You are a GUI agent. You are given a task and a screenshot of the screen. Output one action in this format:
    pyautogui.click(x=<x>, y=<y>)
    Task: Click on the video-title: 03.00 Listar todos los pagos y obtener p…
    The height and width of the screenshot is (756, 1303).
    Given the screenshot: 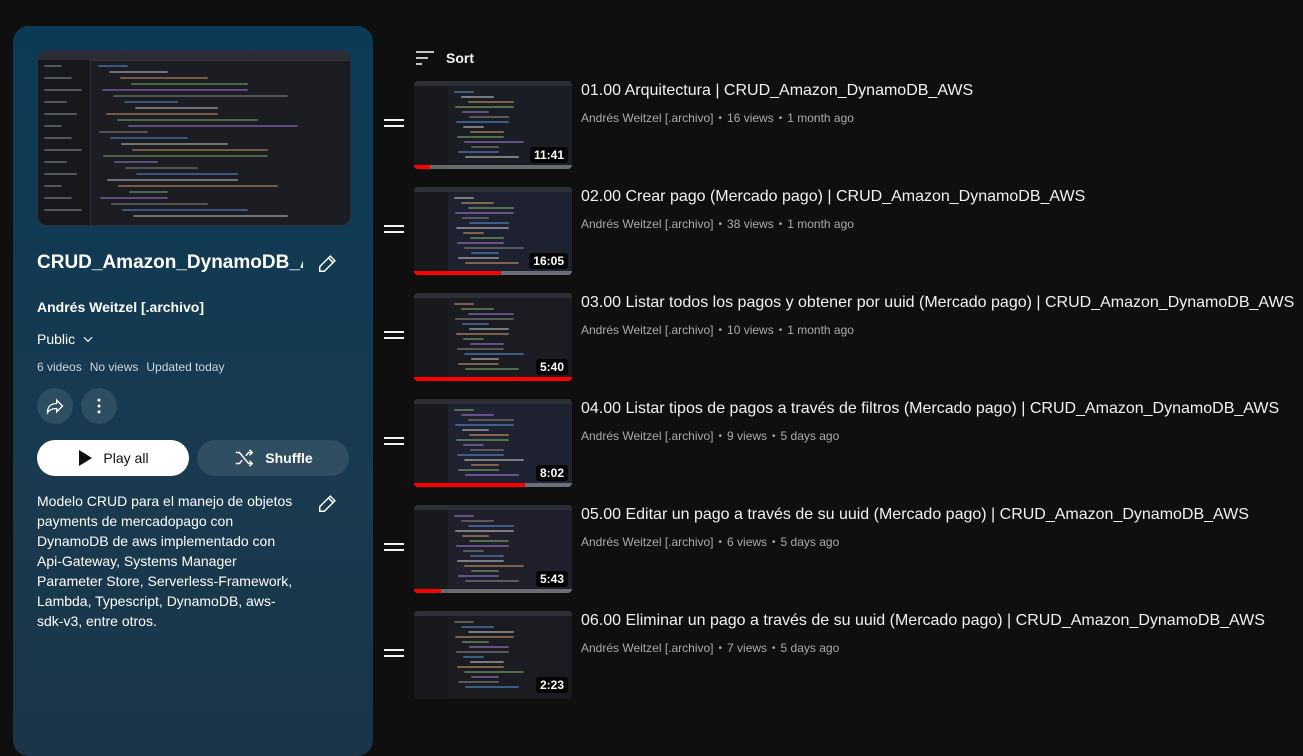 What is the action you would take?
    pyautogui.click(x=937, y=303)
    